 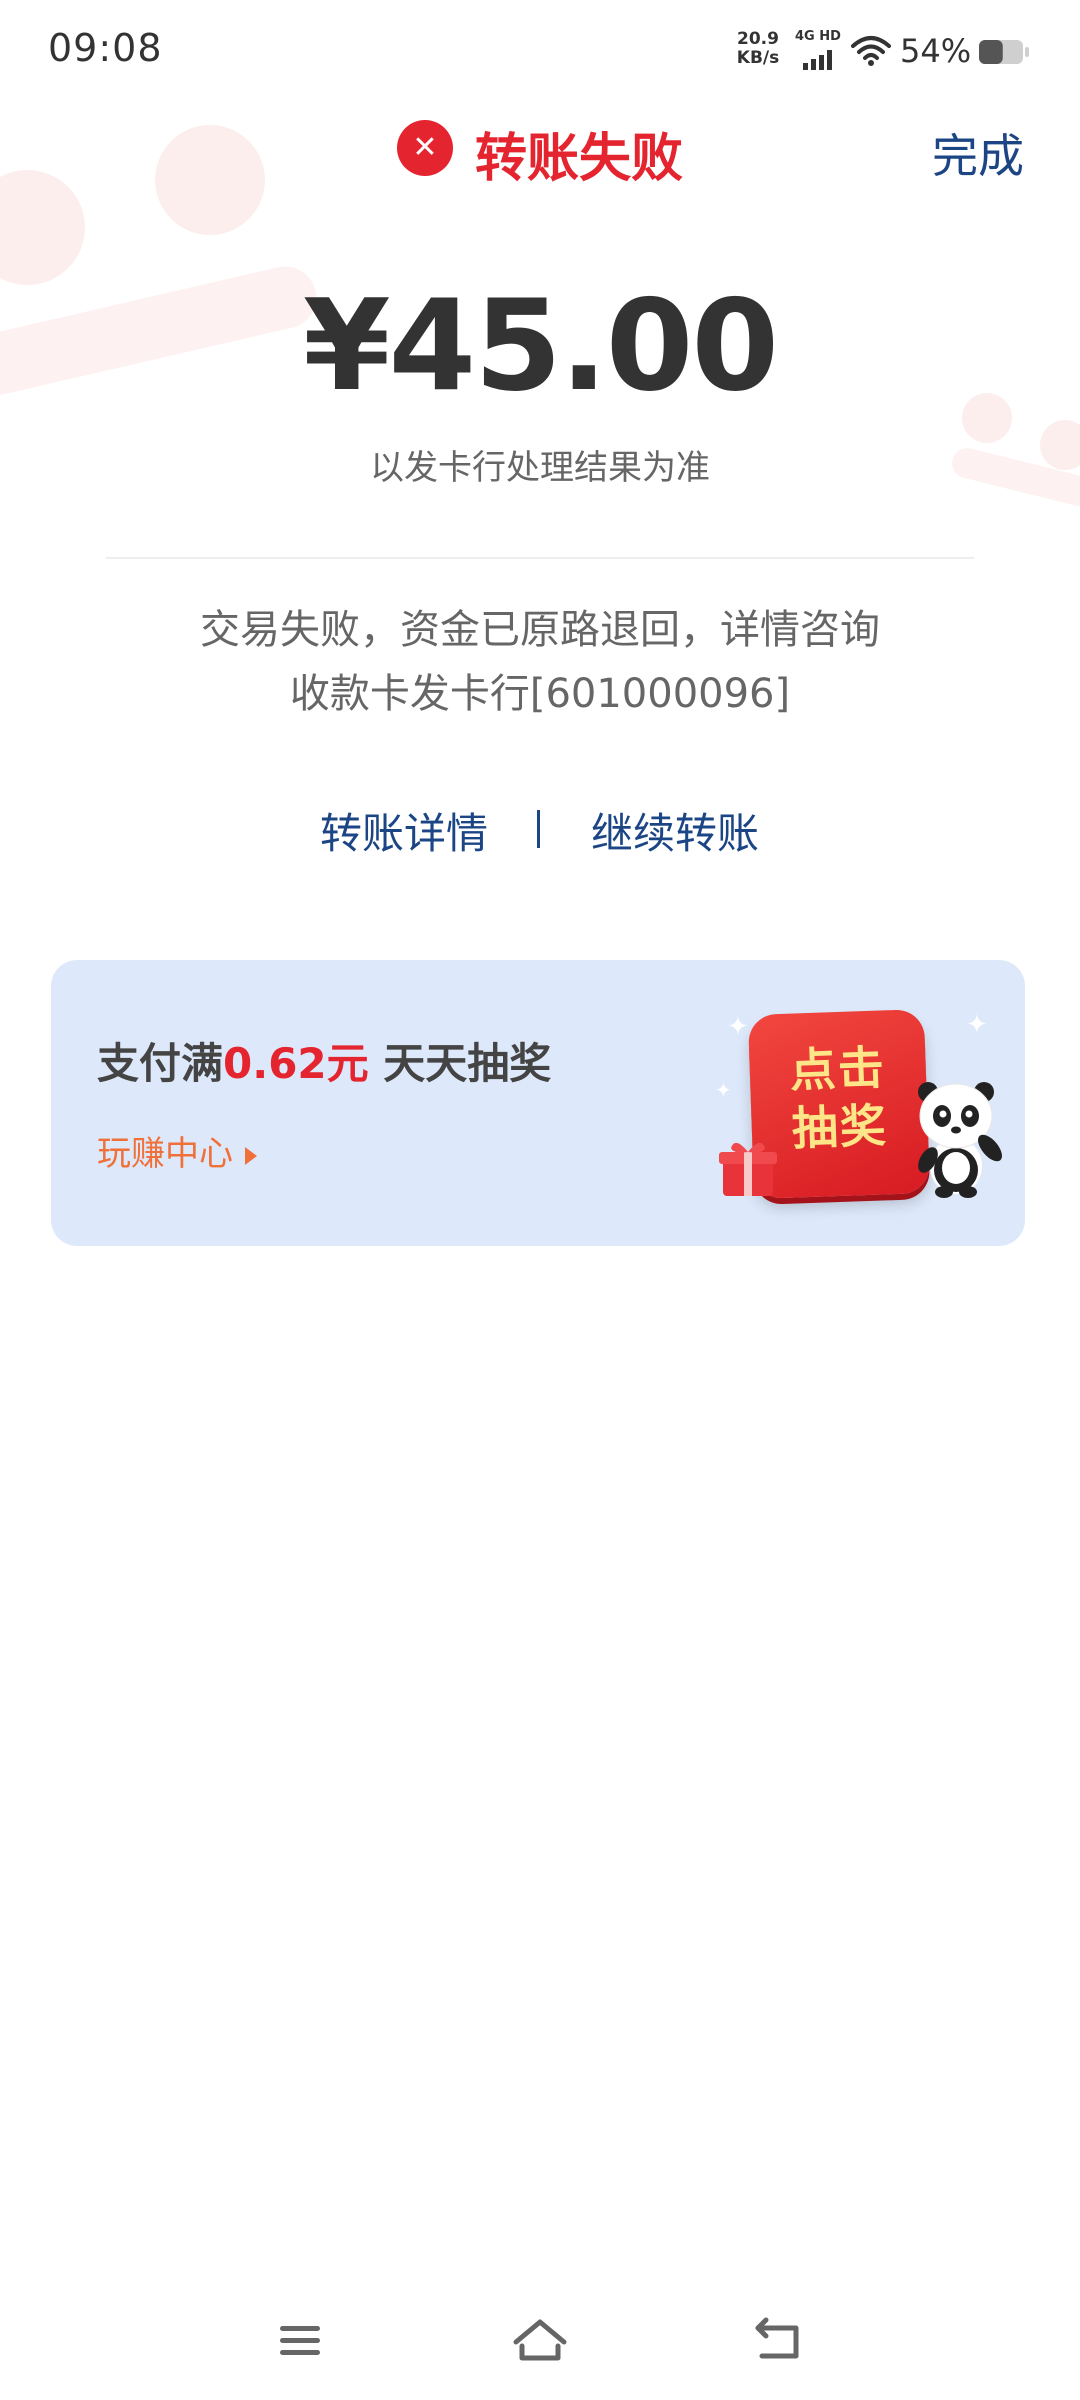 I want to click on promo-banner: 支付满0.62元 天天抽奖 玩赚中心 ✦ ✦ ✦ 点击 抽奖, so click(x=538, y=1103).